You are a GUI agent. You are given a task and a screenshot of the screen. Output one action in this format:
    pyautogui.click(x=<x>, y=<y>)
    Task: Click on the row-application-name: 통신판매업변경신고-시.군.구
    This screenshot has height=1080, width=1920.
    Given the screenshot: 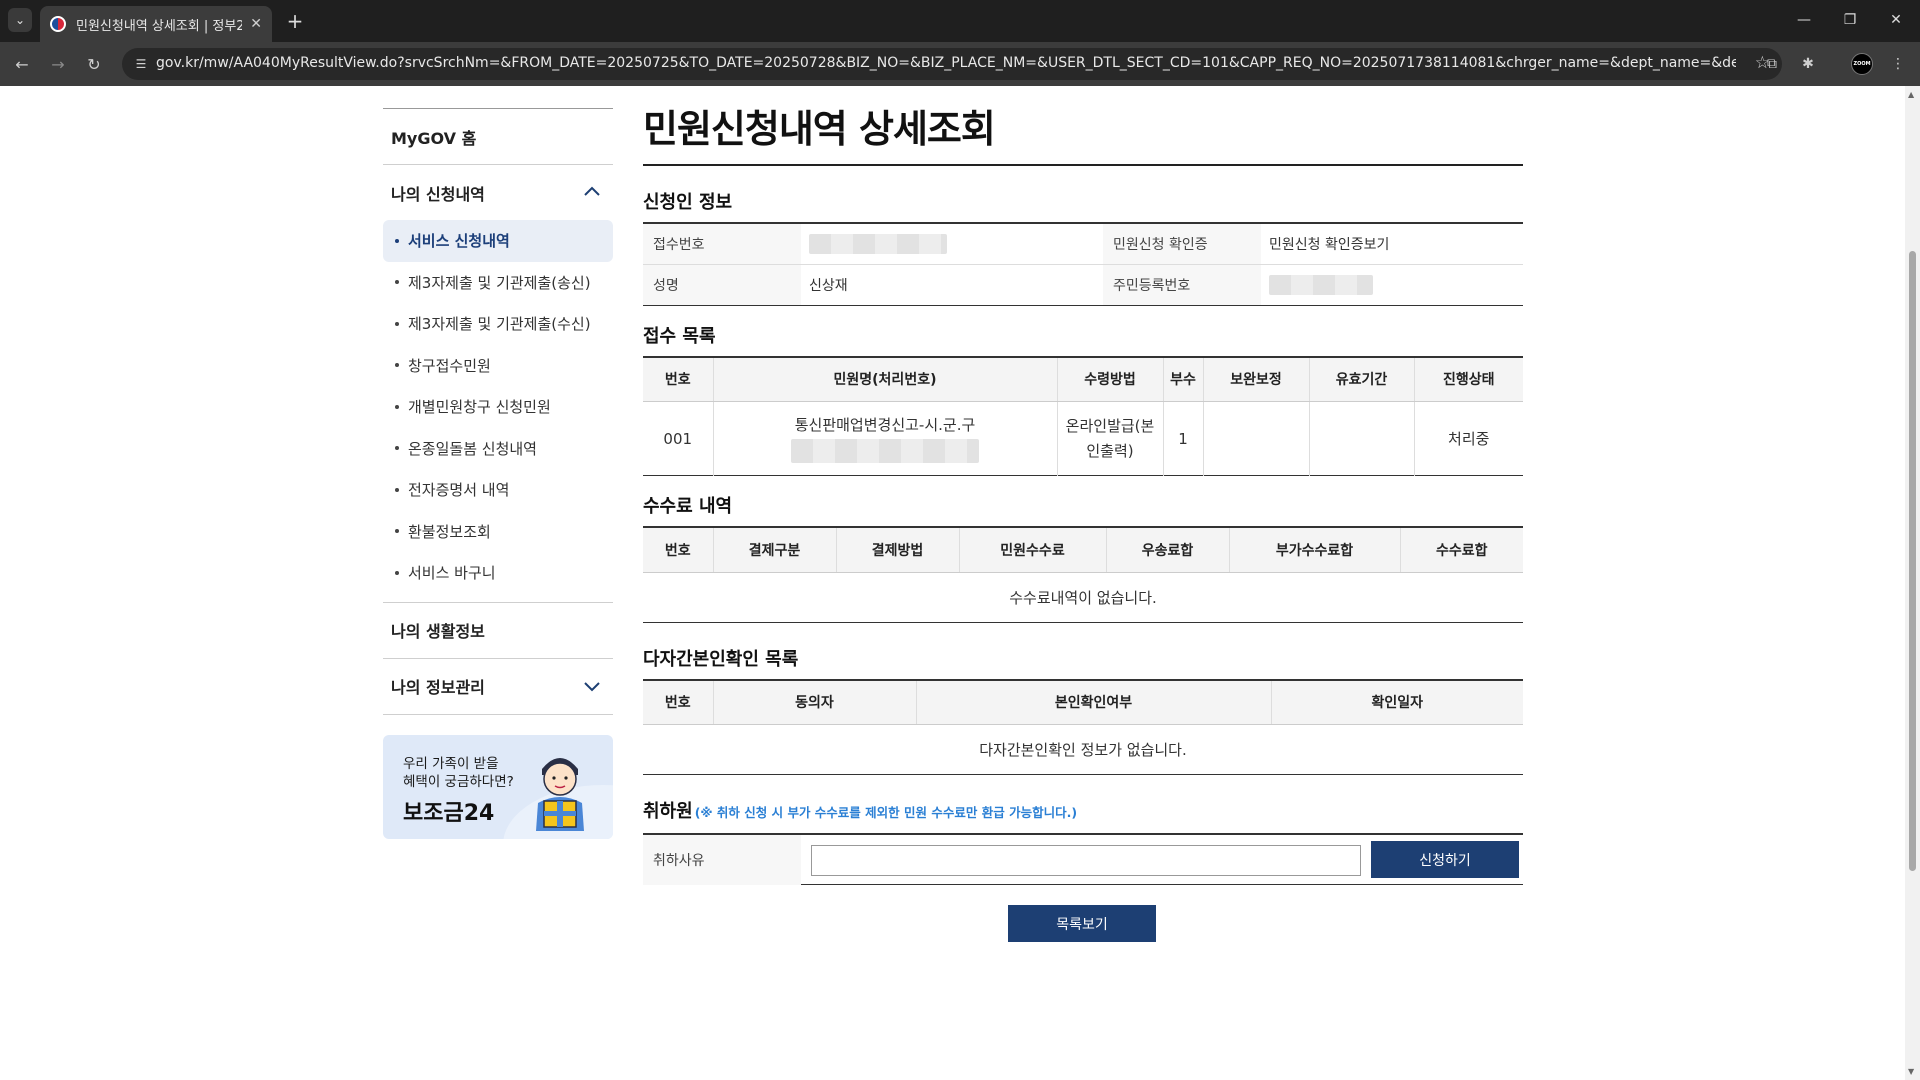 What is the action you would take?
    pyautogui.click(x=884, y=438)
    